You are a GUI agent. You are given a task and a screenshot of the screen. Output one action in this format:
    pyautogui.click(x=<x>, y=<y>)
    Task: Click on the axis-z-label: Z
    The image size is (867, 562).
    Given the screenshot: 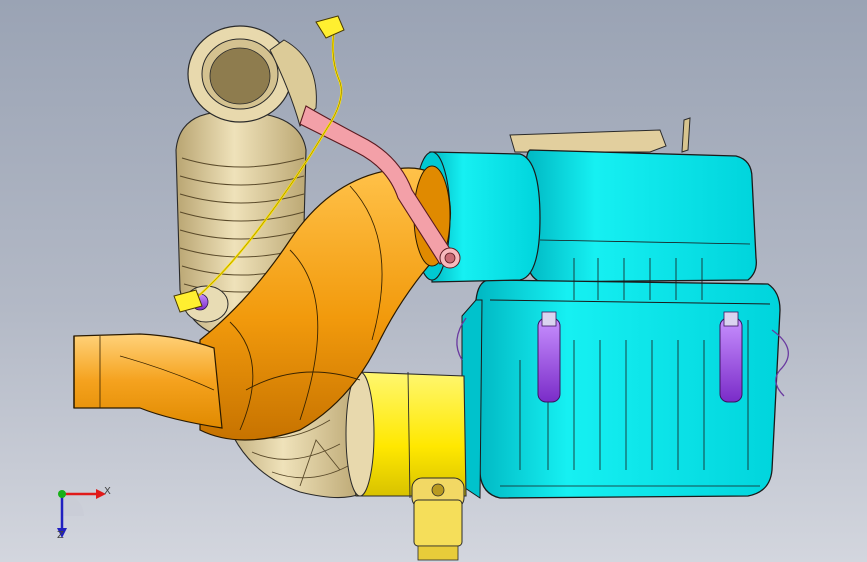 What is the action you would take?
    pyautogui.click(x=60, y=535)
    